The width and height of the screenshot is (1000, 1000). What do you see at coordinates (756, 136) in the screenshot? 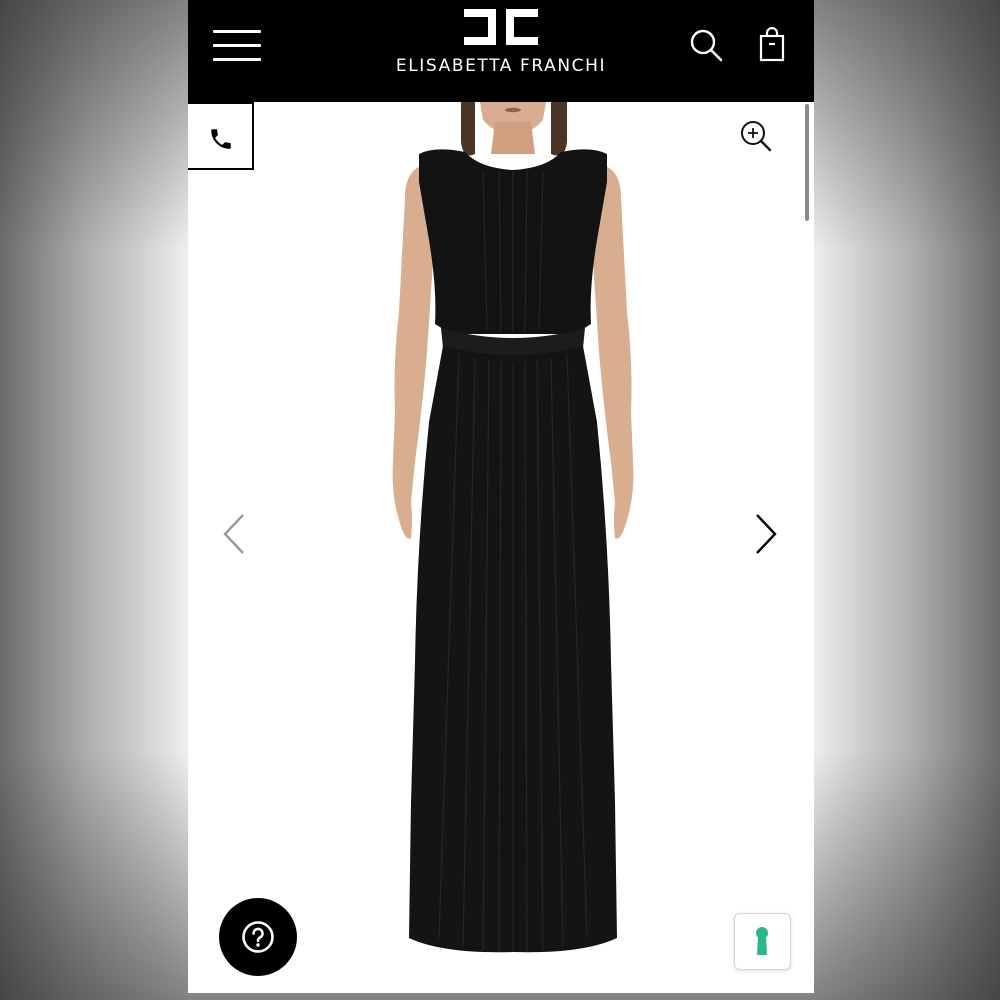
I see `zoom-in-icon` at bounding box center [756, 136].